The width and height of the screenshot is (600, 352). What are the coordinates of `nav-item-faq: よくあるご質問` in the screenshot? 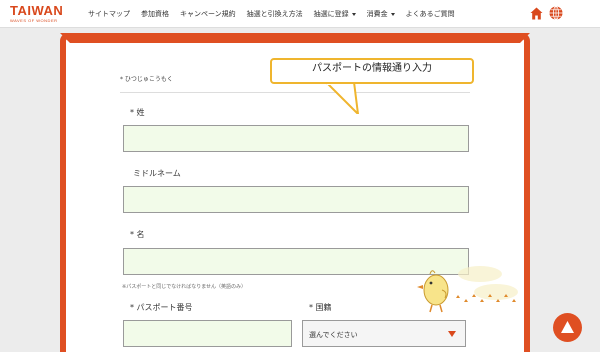 It's located at (430, 14).